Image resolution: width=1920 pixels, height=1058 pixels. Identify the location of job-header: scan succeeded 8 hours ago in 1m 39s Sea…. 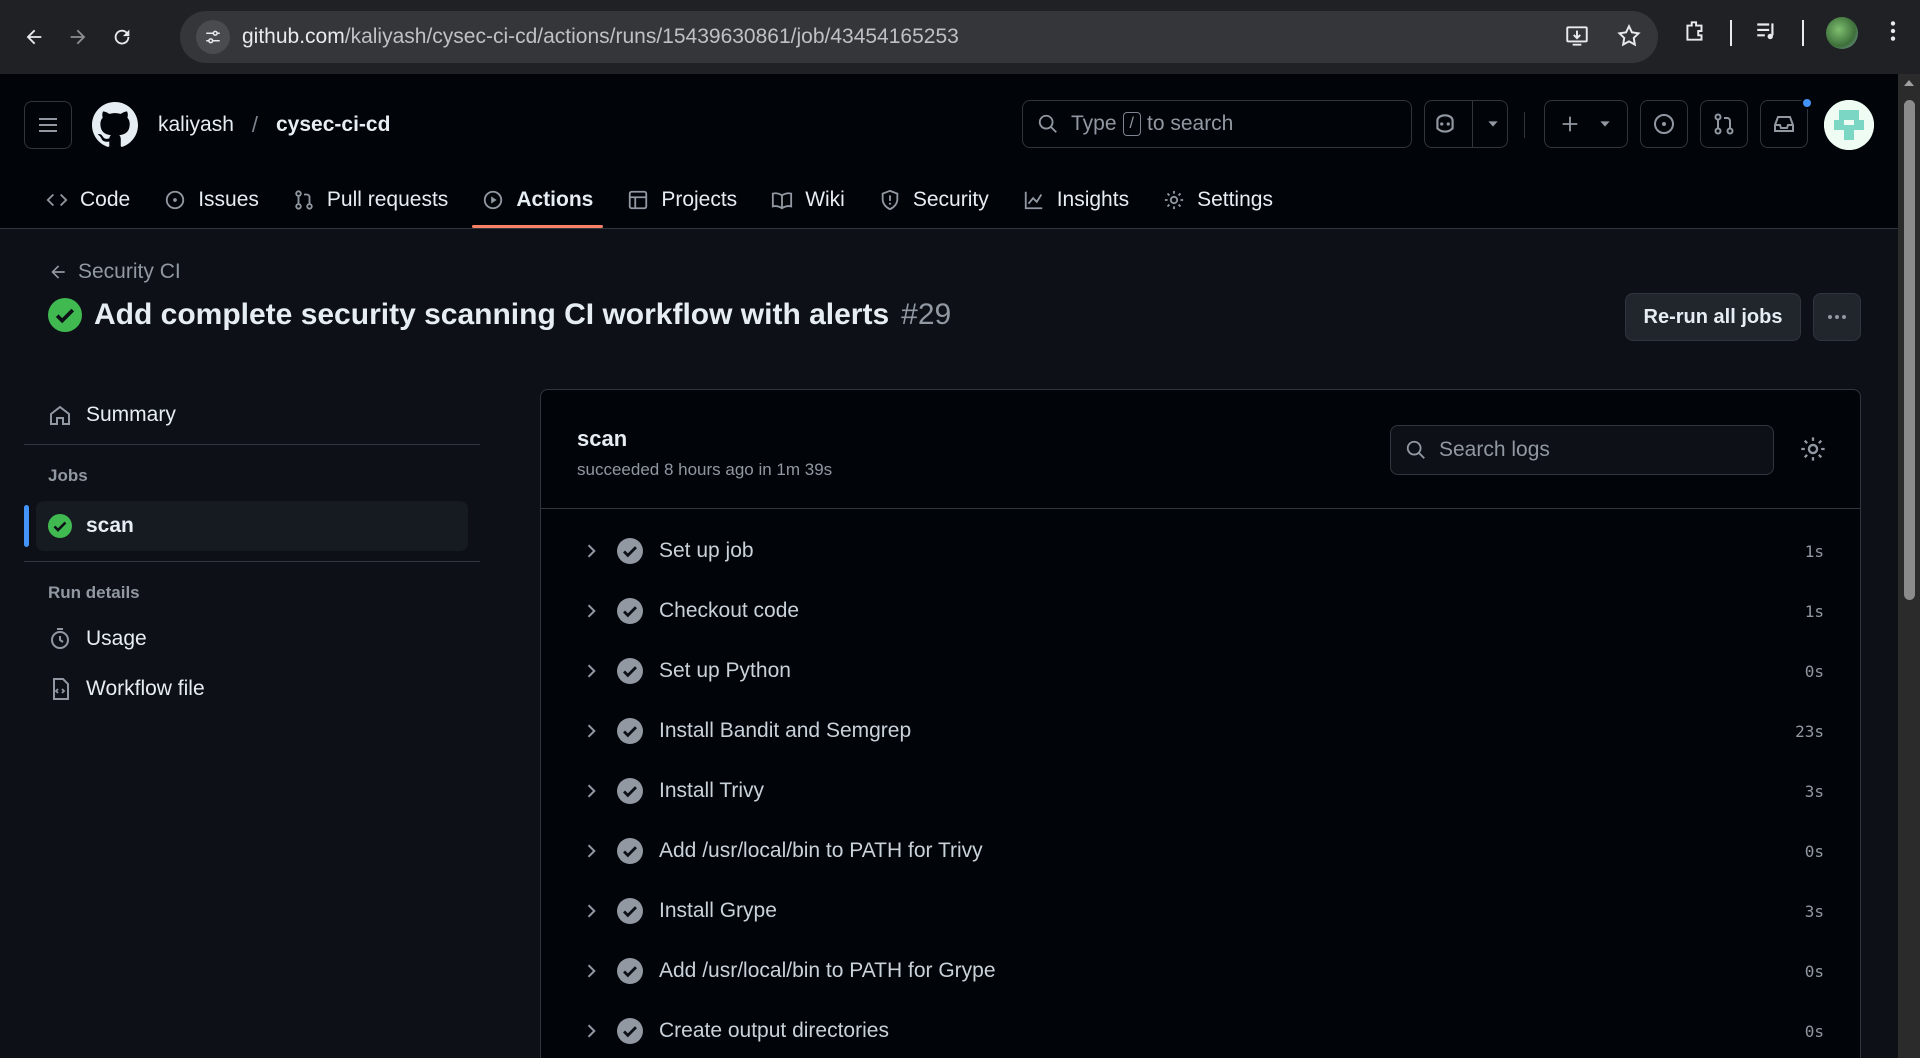
(1200, 449).